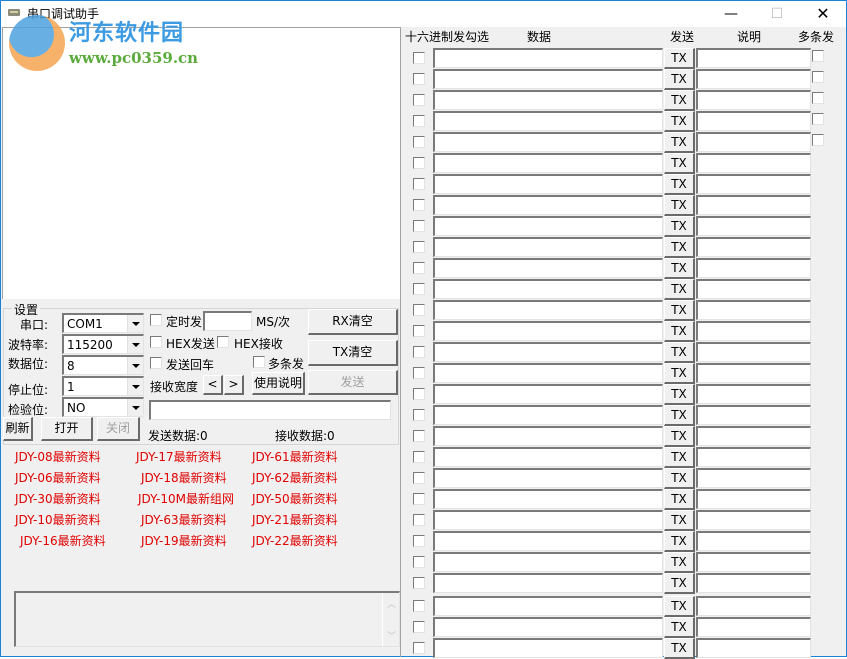 The width and height of the screenshot is (847, 659). Describe the element at coordinates (184, 519) in the screenshot. I see `link-jdy-63: JDY-63最新资料` at that location.